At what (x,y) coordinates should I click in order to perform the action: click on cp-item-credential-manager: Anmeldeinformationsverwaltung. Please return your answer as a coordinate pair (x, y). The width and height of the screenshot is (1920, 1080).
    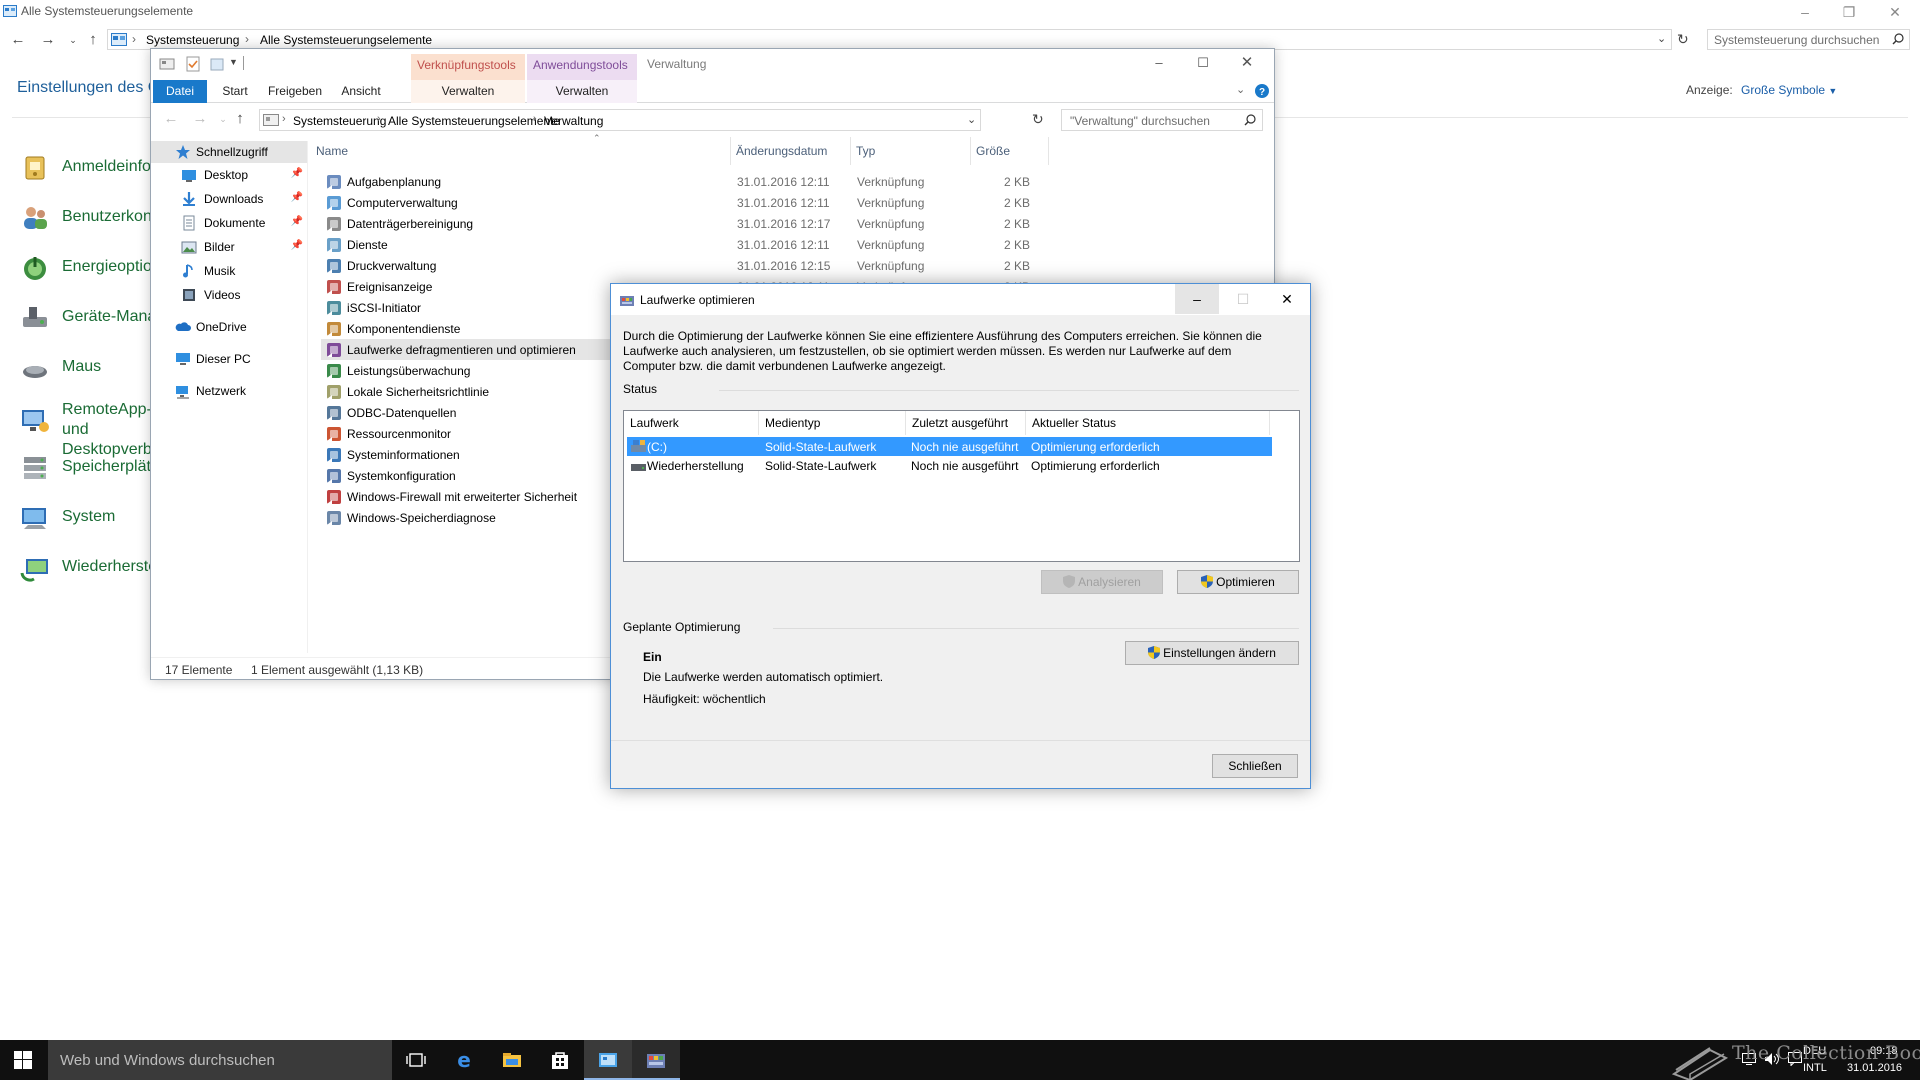
    Looking at the image, I should click on (155, 169).